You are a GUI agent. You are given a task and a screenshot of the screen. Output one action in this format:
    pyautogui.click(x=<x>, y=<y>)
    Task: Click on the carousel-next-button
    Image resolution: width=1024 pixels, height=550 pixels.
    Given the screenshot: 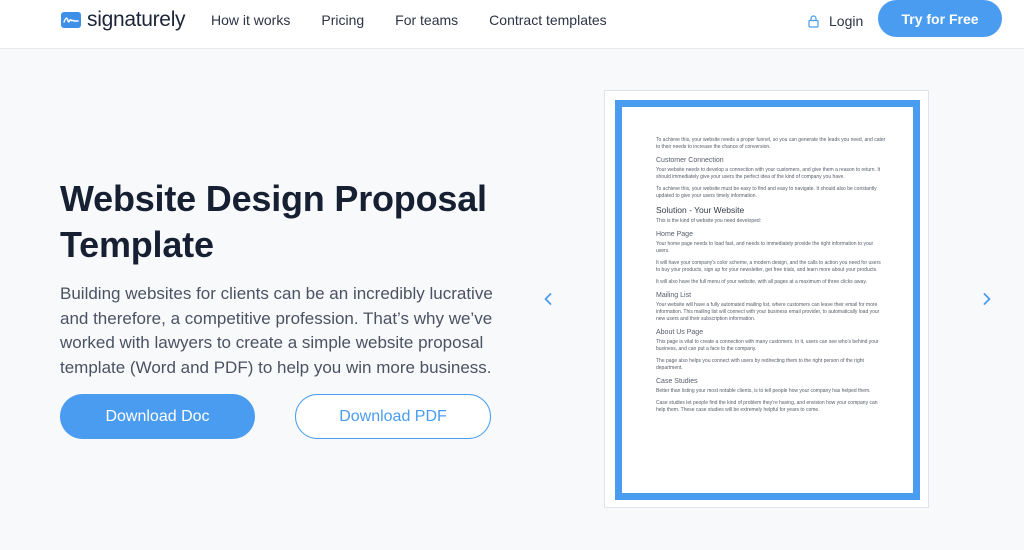 What is the action you would take?
    pyautogui.click(x=987, y=299)
    